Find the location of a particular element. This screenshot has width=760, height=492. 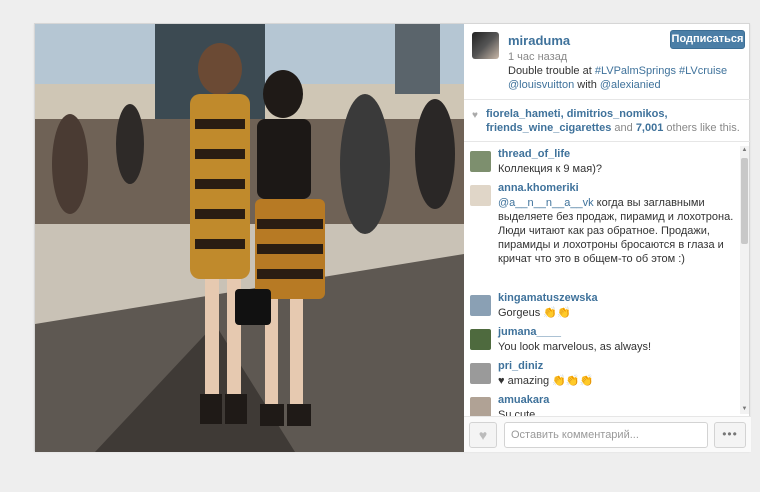

more-options-button: ••• is located at coordinates (730, 435).